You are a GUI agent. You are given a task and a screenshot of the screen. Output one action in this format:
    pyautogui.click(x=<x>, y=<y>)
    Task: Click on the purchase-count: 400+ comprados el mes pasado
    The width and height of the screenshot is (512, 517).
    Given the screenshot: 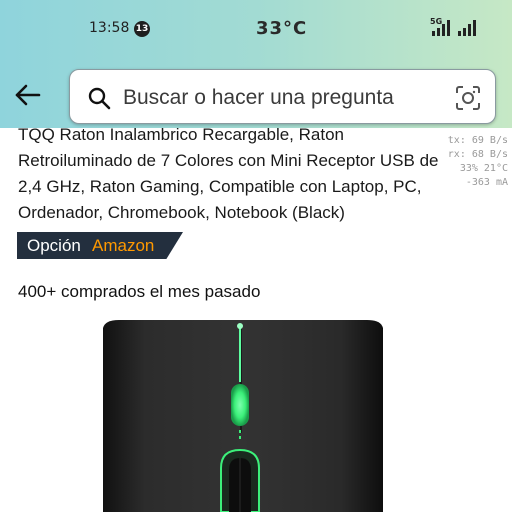 What is the action you would take?
    pyautogui.click(x=139, y=291)
    